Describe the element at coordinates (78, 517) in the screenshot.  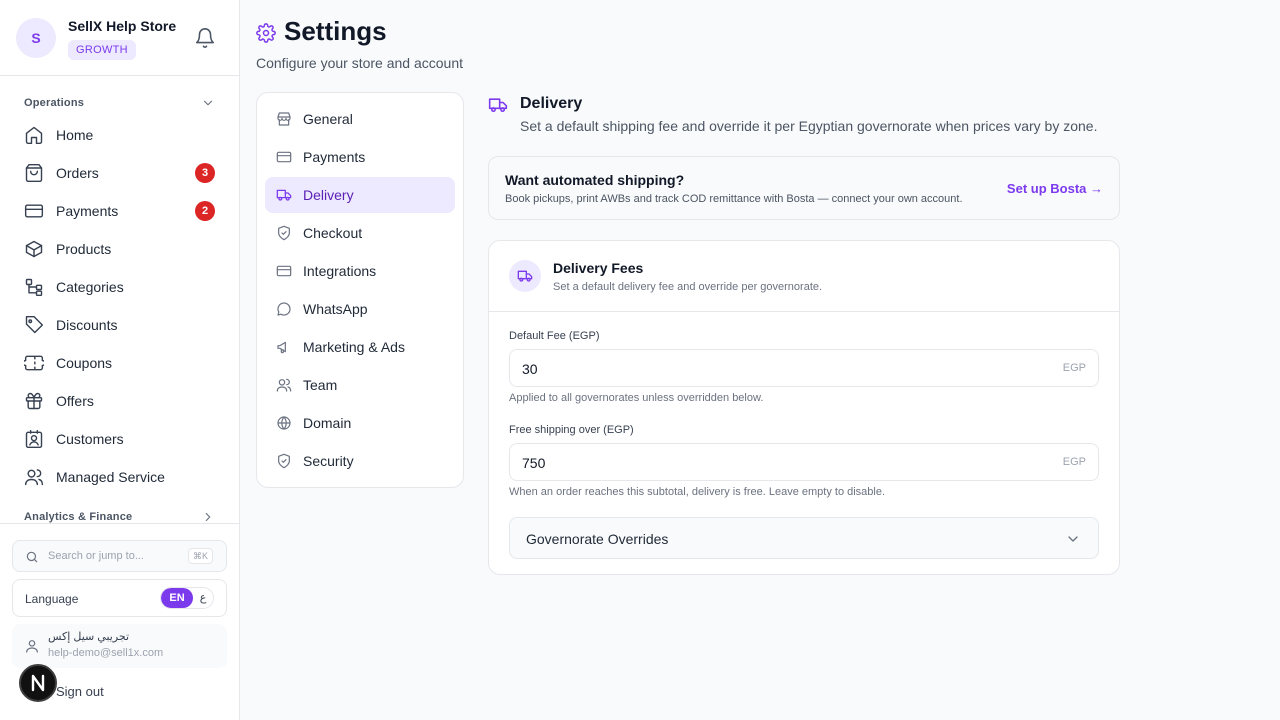
I see `section-analytics: Analytics & Finance` at that location.